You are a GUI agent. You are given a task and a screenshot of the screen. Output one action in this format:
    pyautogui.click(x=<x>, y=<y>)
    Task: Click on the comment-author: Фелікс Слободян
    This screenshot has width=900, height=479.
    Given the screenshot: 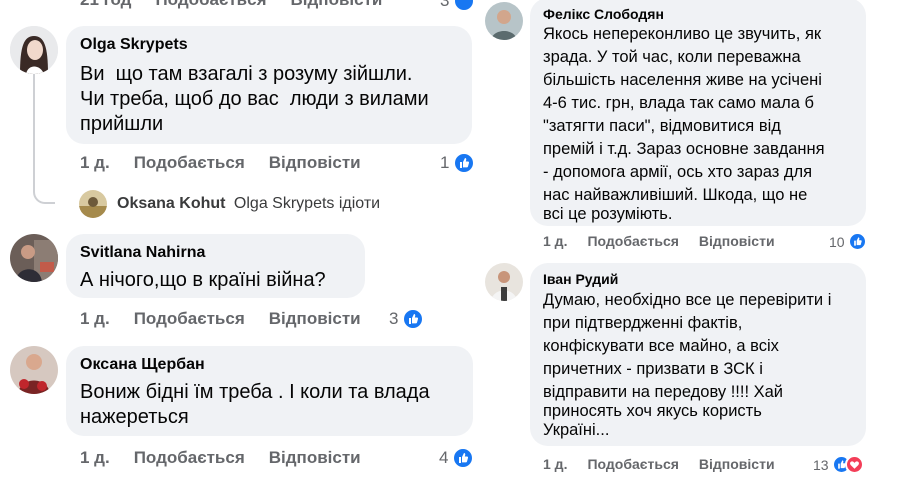 What is the action you would take?
    pyautogui.click(x=603, y=14)
    